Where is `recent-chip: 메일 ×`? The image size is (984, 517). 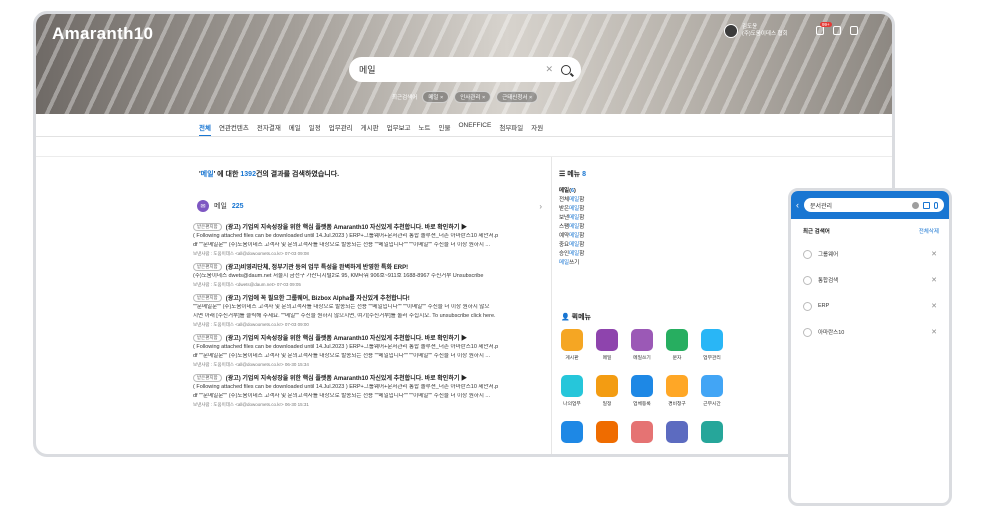 recent-chip: 메일 × is located at coordinates (436, 97).